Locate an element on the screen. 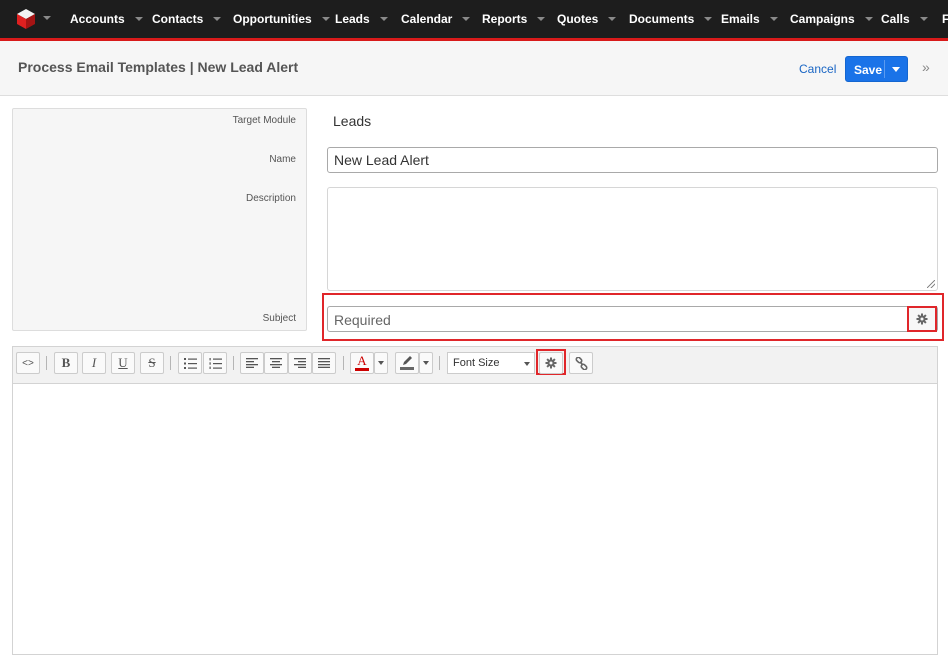 This screenshot has height=668, width=948. highlight-color-swatch is located at coordinates (407, 368).